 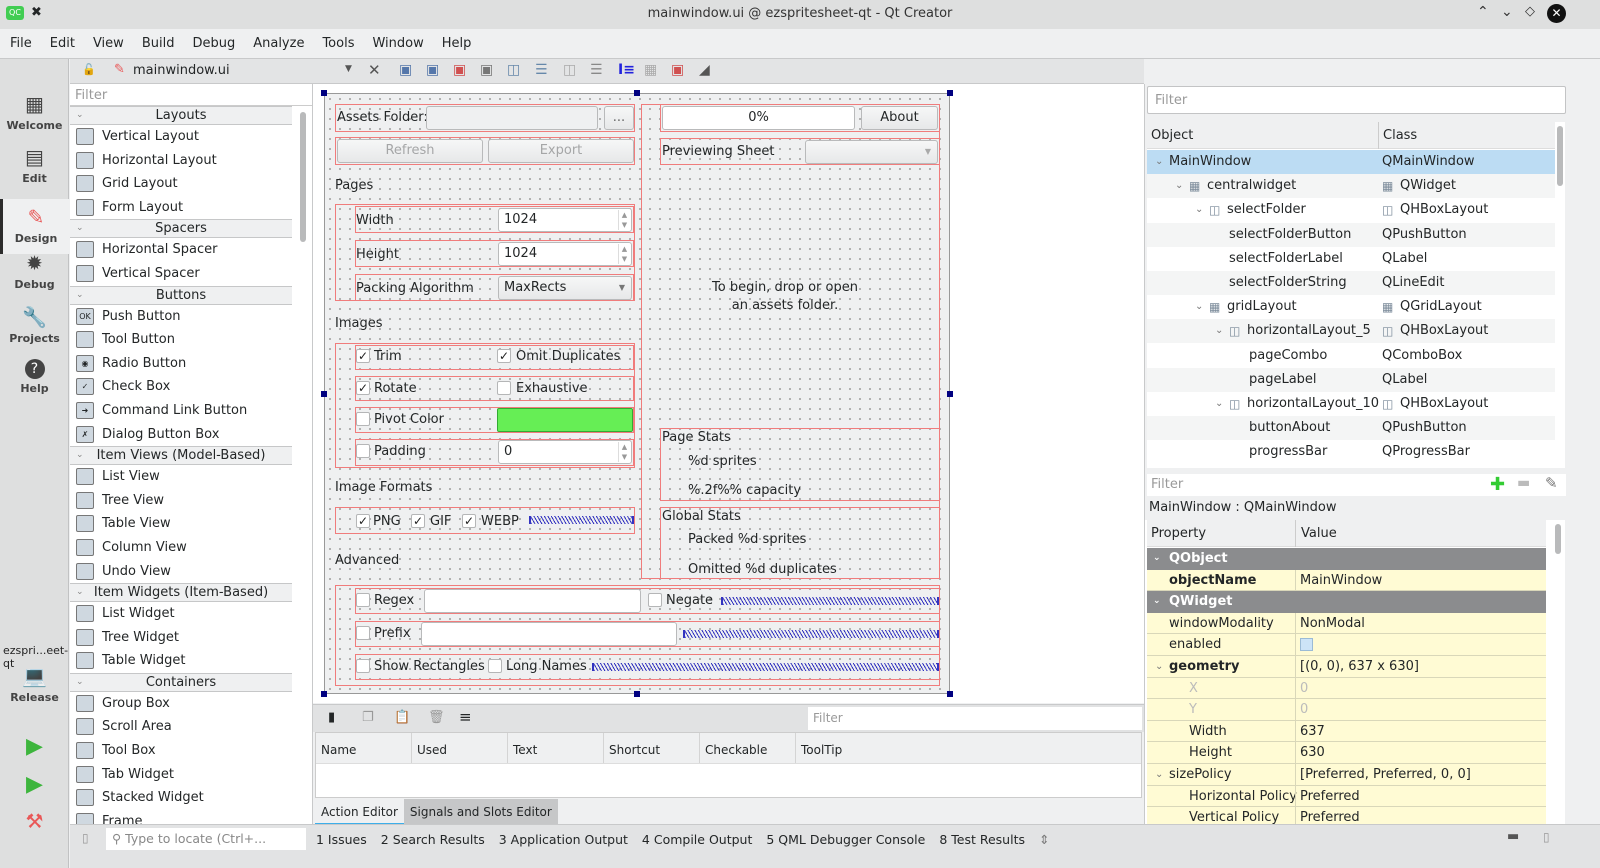 What do you see at coordinates (1420, 623) in the screenshot?
I see `property-value: NonModal` at bounding box center [1420, 623].